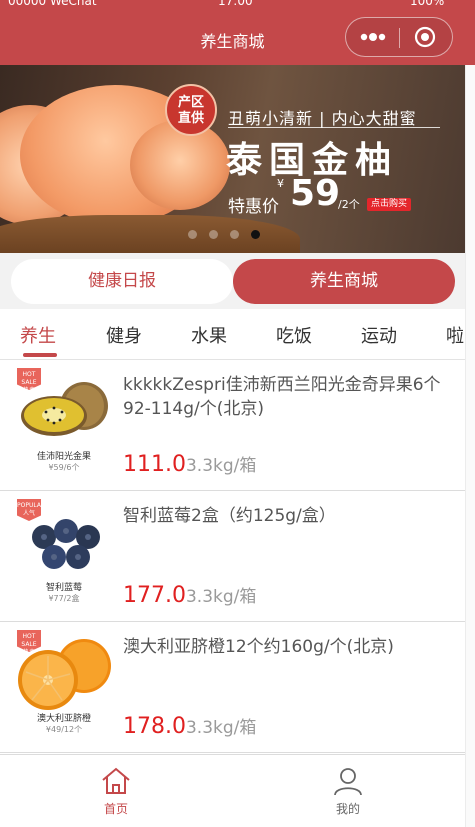 This screenshot has height=827, width=475. Describe the element at coordinates (344, 281) in the screenshot. I see `toggle-health-mall: 养生商城` at that location.